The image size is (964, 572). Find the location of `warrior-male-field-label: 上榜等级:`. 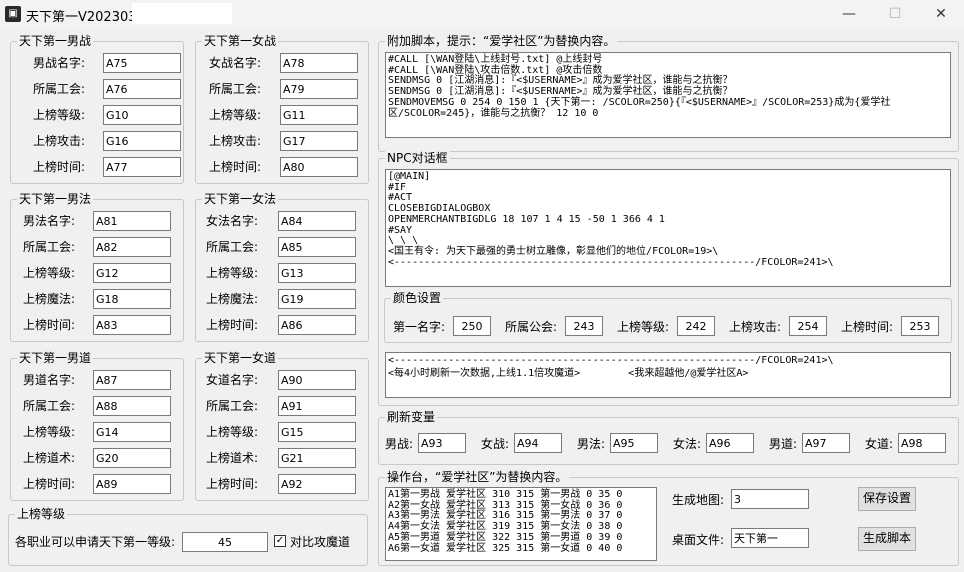

warrior-male-field-label: 上榜等级: is located at coordinates (59, 115).